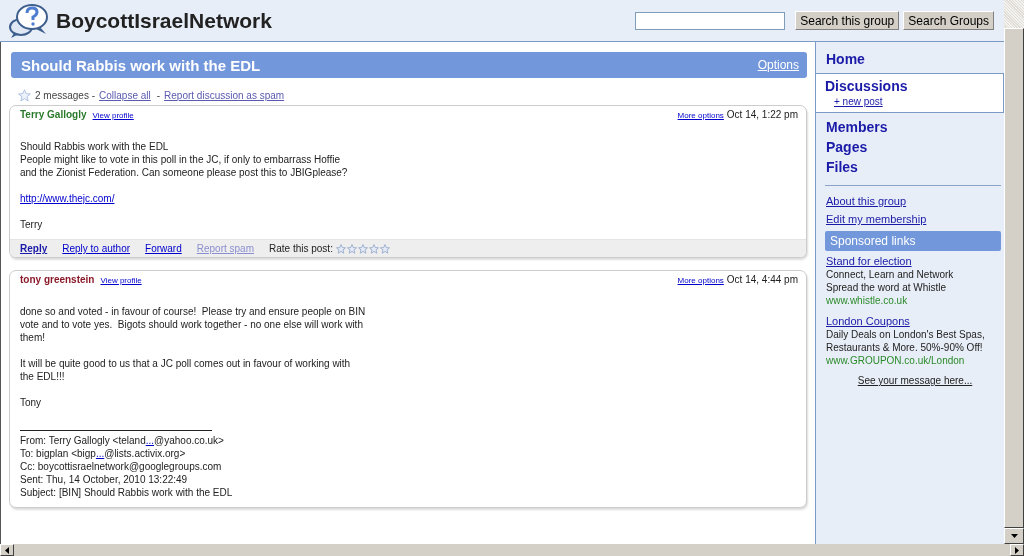  I want to click on message-text: Cc: boycottisraelnetwork@googlegroups.com, so click(121, 466).